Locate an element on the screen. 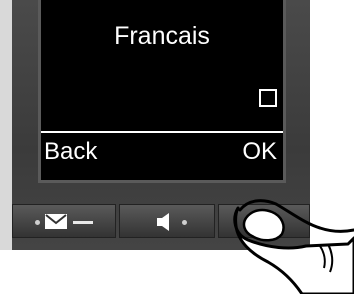 This screenshot has height=294, width=354. volume-key is located at coordinates (167, 221).